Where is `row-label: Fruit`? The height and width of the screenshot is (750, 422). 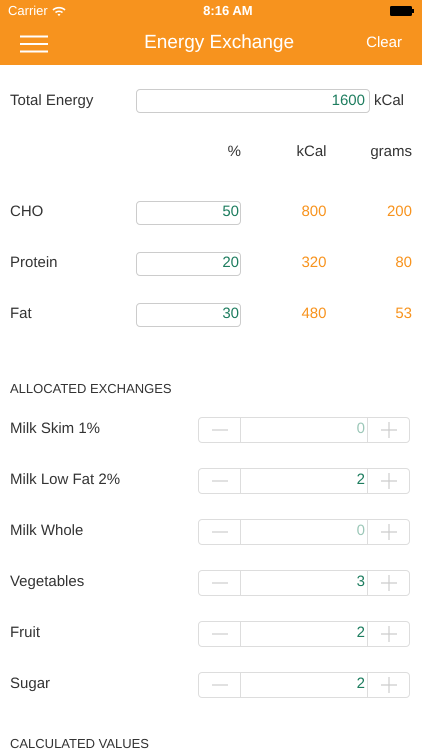 row-label: Fruit is located at coordinates (25, 633).